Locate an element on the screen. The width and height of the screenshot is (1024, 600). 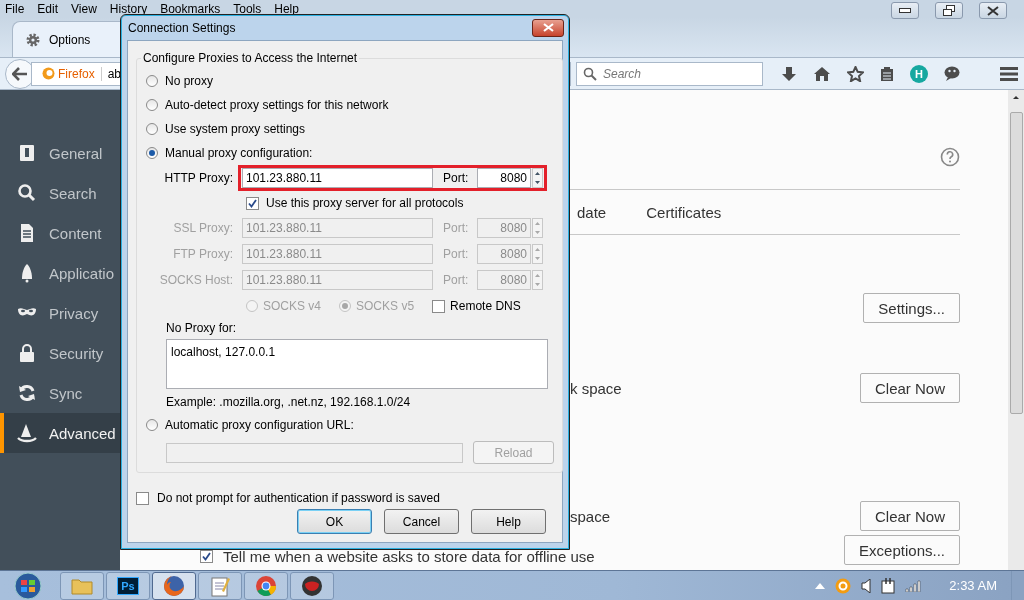
signal-icon is located at coordinates (913, 585).